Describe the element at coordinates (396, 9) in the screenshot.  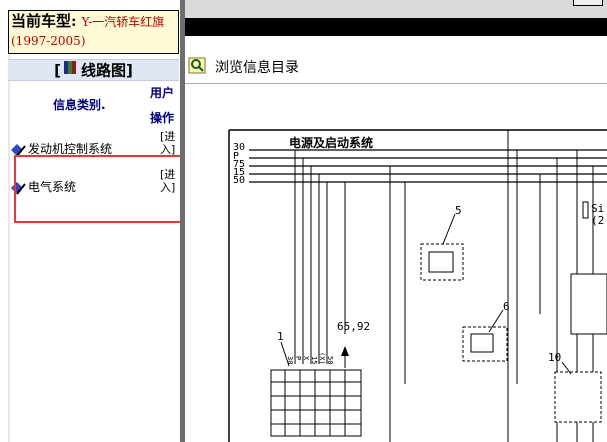
I see `top-band` at that location.